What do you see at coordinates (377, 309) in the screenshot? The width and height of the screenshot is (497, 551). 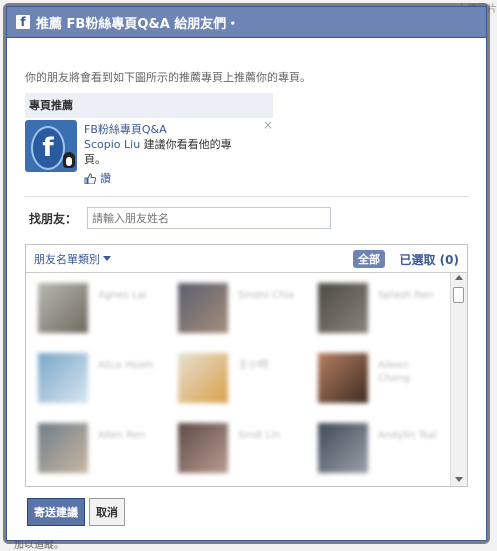 I see `friend-tile: Splash Ren` at bounding box center [377, 309].